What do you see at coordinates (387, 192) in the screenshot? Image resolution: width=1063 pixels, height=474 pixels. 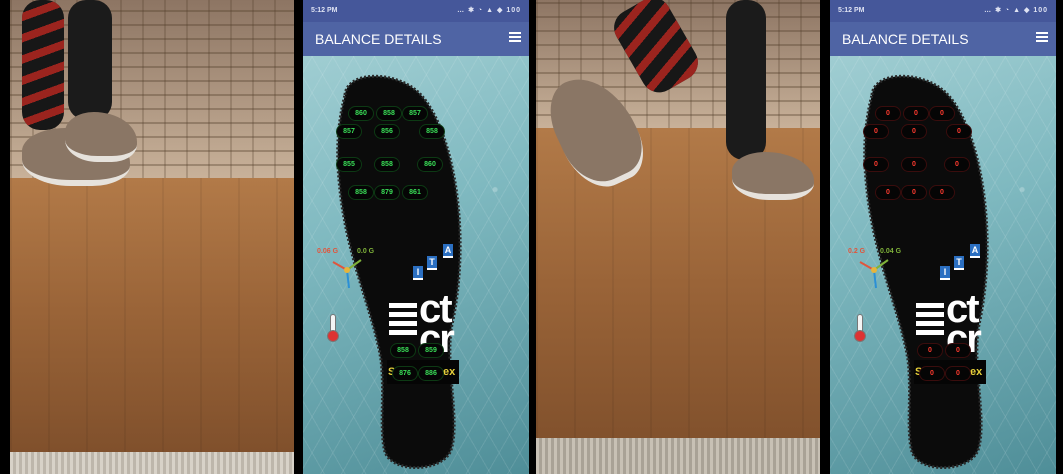 I see `pressure-sensor: 879` at bounding box center [387, 192].